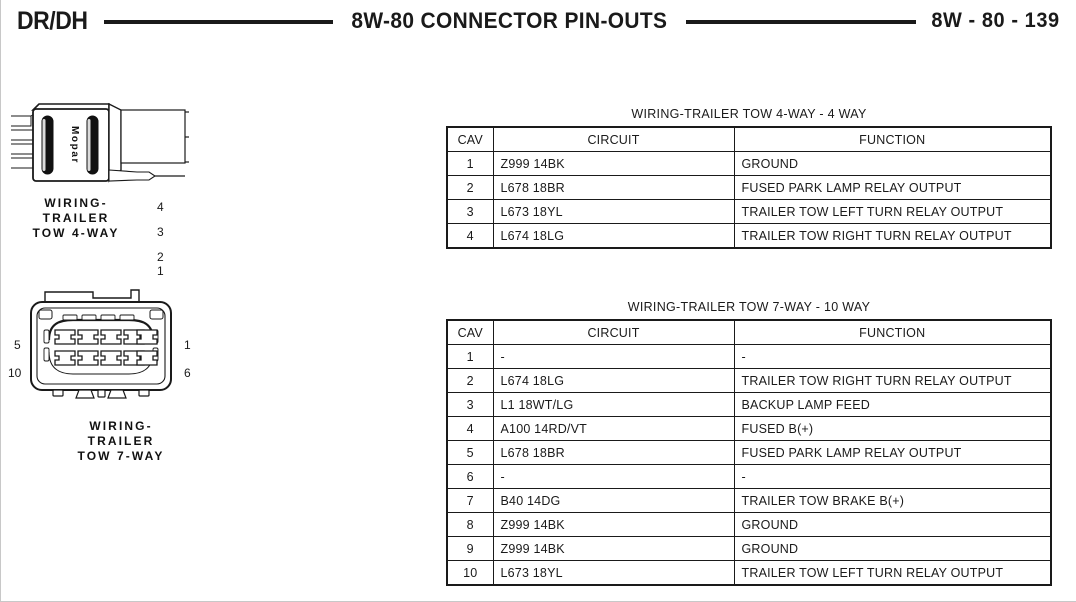  I want to click on connector-4-way-caption: WIRING- TRAILER TOW 4-WAY, so click(76, 218).